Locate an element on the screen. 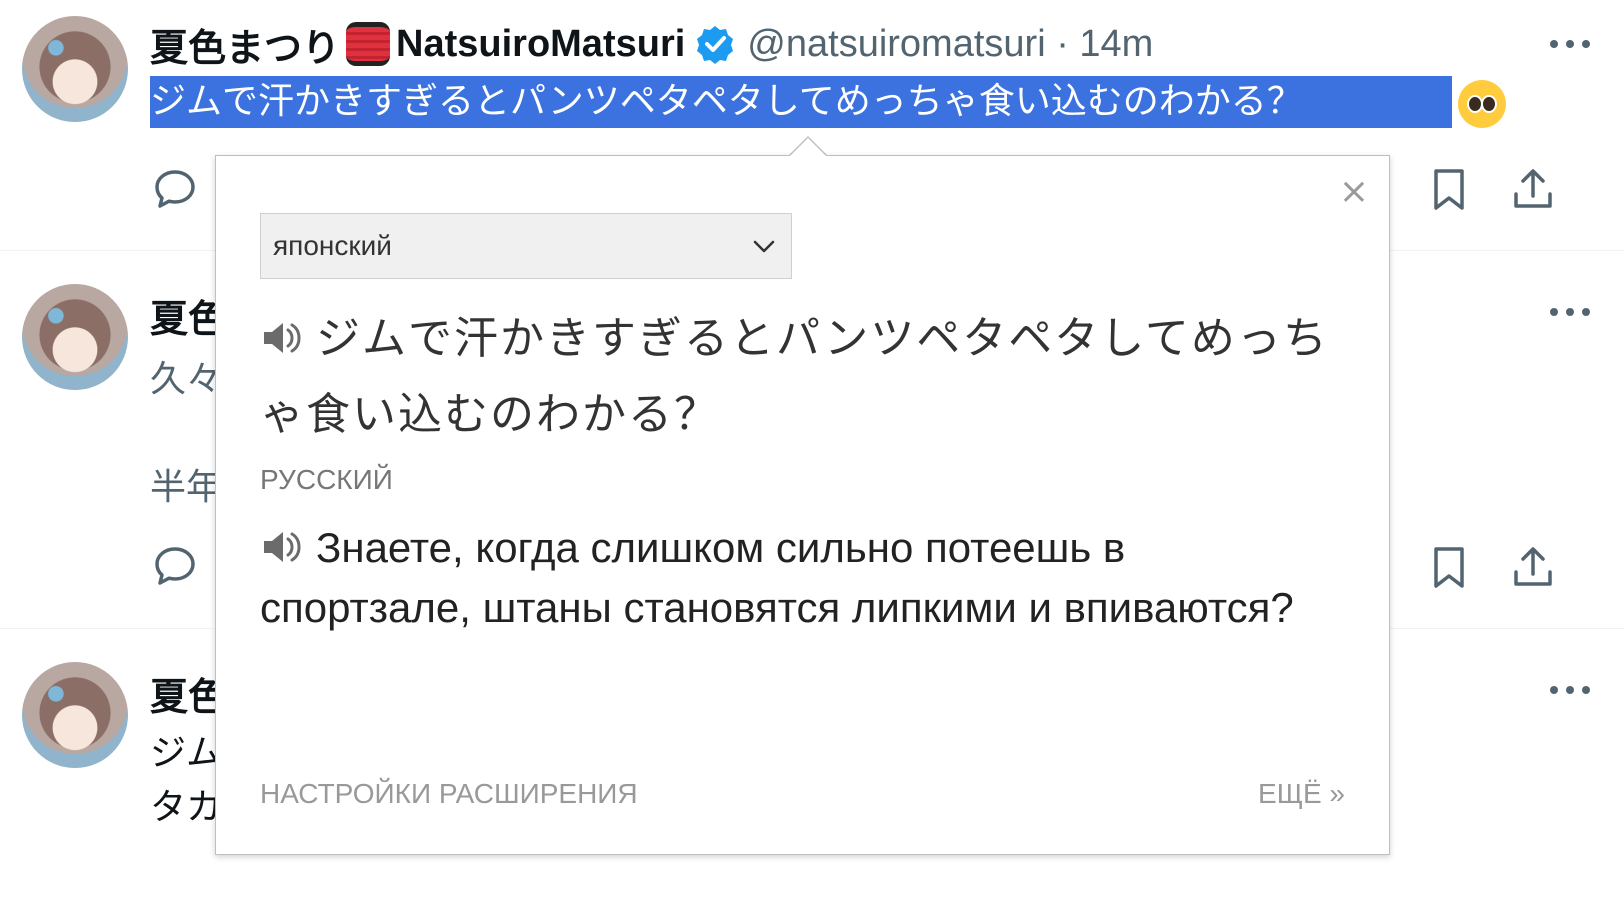  more-link: ЕЩЁ » is located at coordinates (1301, 794).